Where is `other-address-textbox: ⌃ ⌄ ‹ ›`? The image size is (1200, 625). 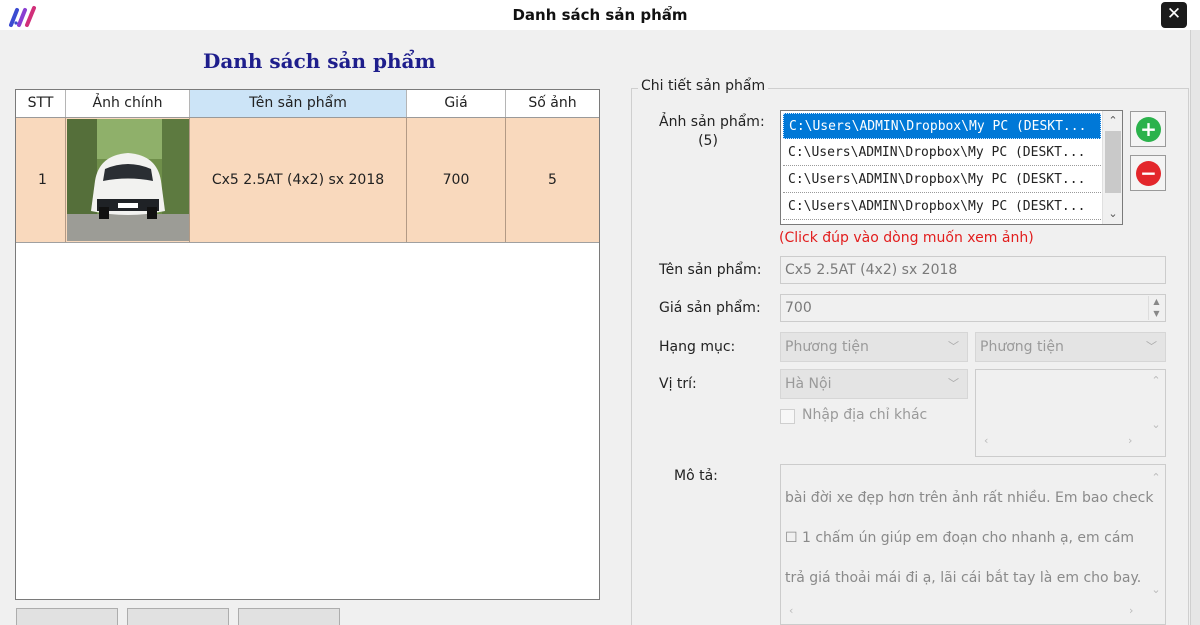 other-address-textbox: ⌃ ⌄ ‹ › is located at coordinates (1070, 413).